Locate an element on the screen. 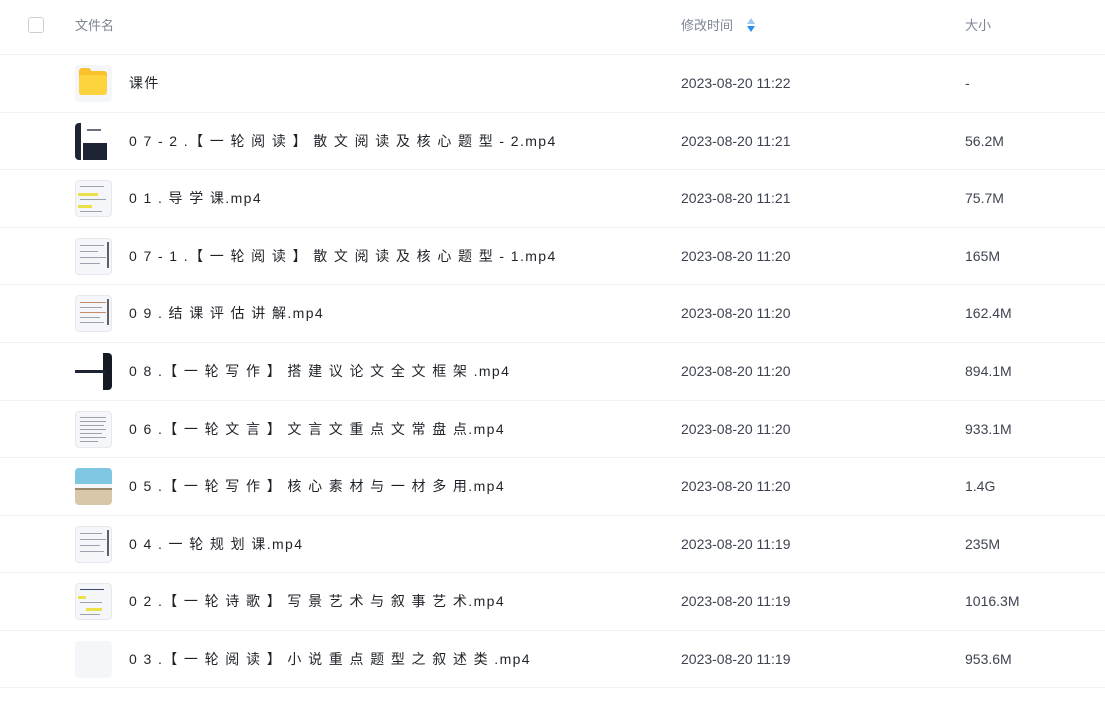  file-name: 0 6 .【 一 轮 文 言 】 文 言 文 重 点 文 常 盘 点.mp4 is located at coordinates (317, 429).